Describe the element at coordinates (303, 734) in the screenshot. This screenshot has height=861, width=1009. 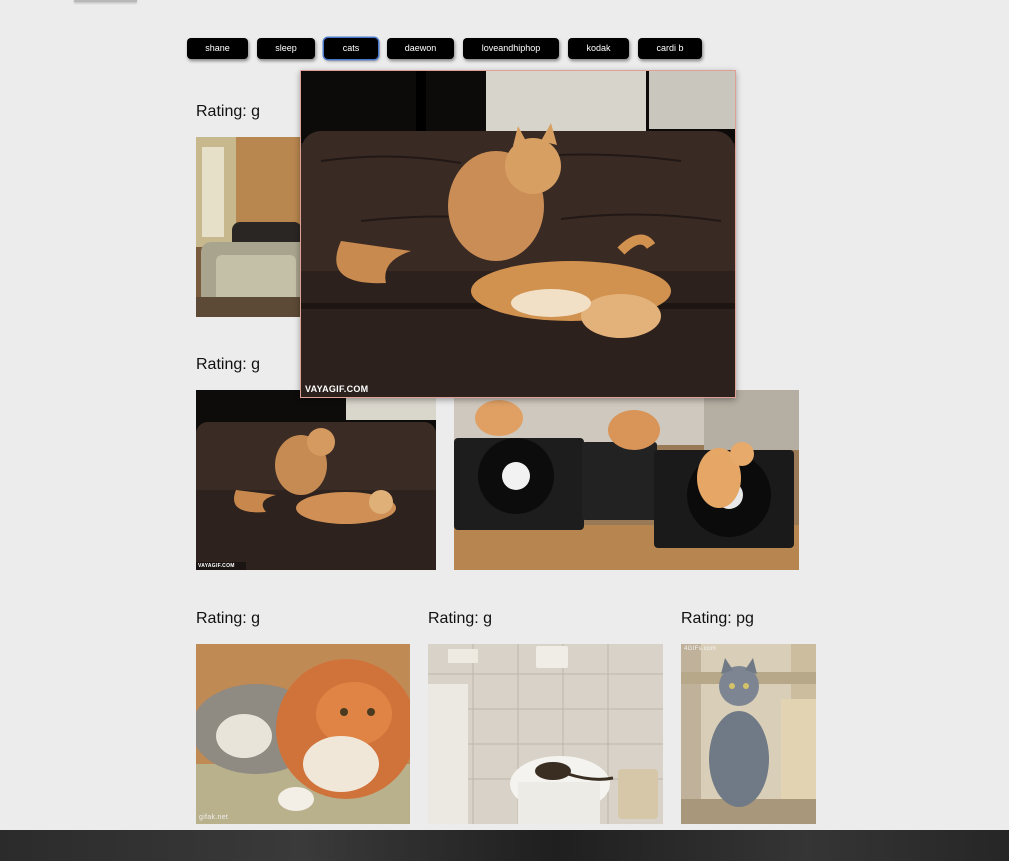
I see `gif-cats-sleeping: gifak.net` at that location.